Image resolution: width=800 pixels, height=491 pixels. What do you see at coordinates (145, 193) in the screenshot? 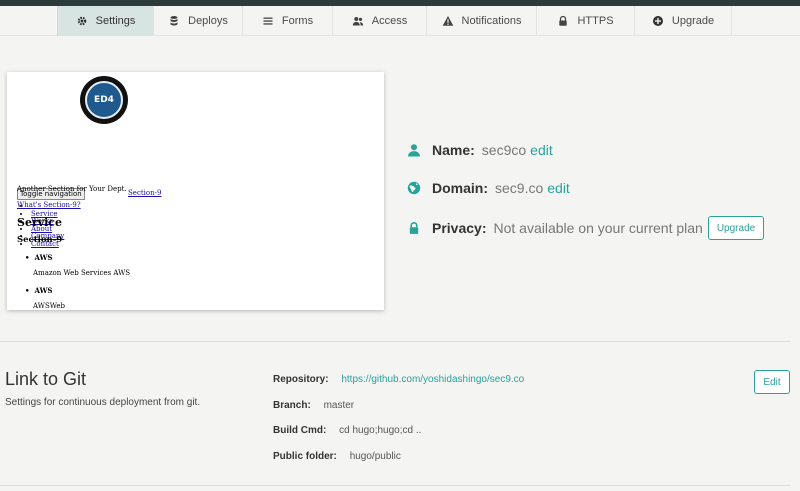
I see `preview-brand-link: Section-9` at bounding box center [145, 193].